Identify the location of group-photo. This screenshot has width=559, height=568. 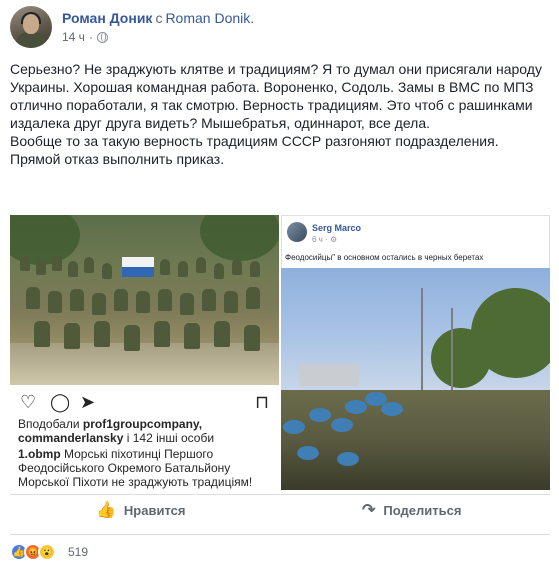
(144, 300).